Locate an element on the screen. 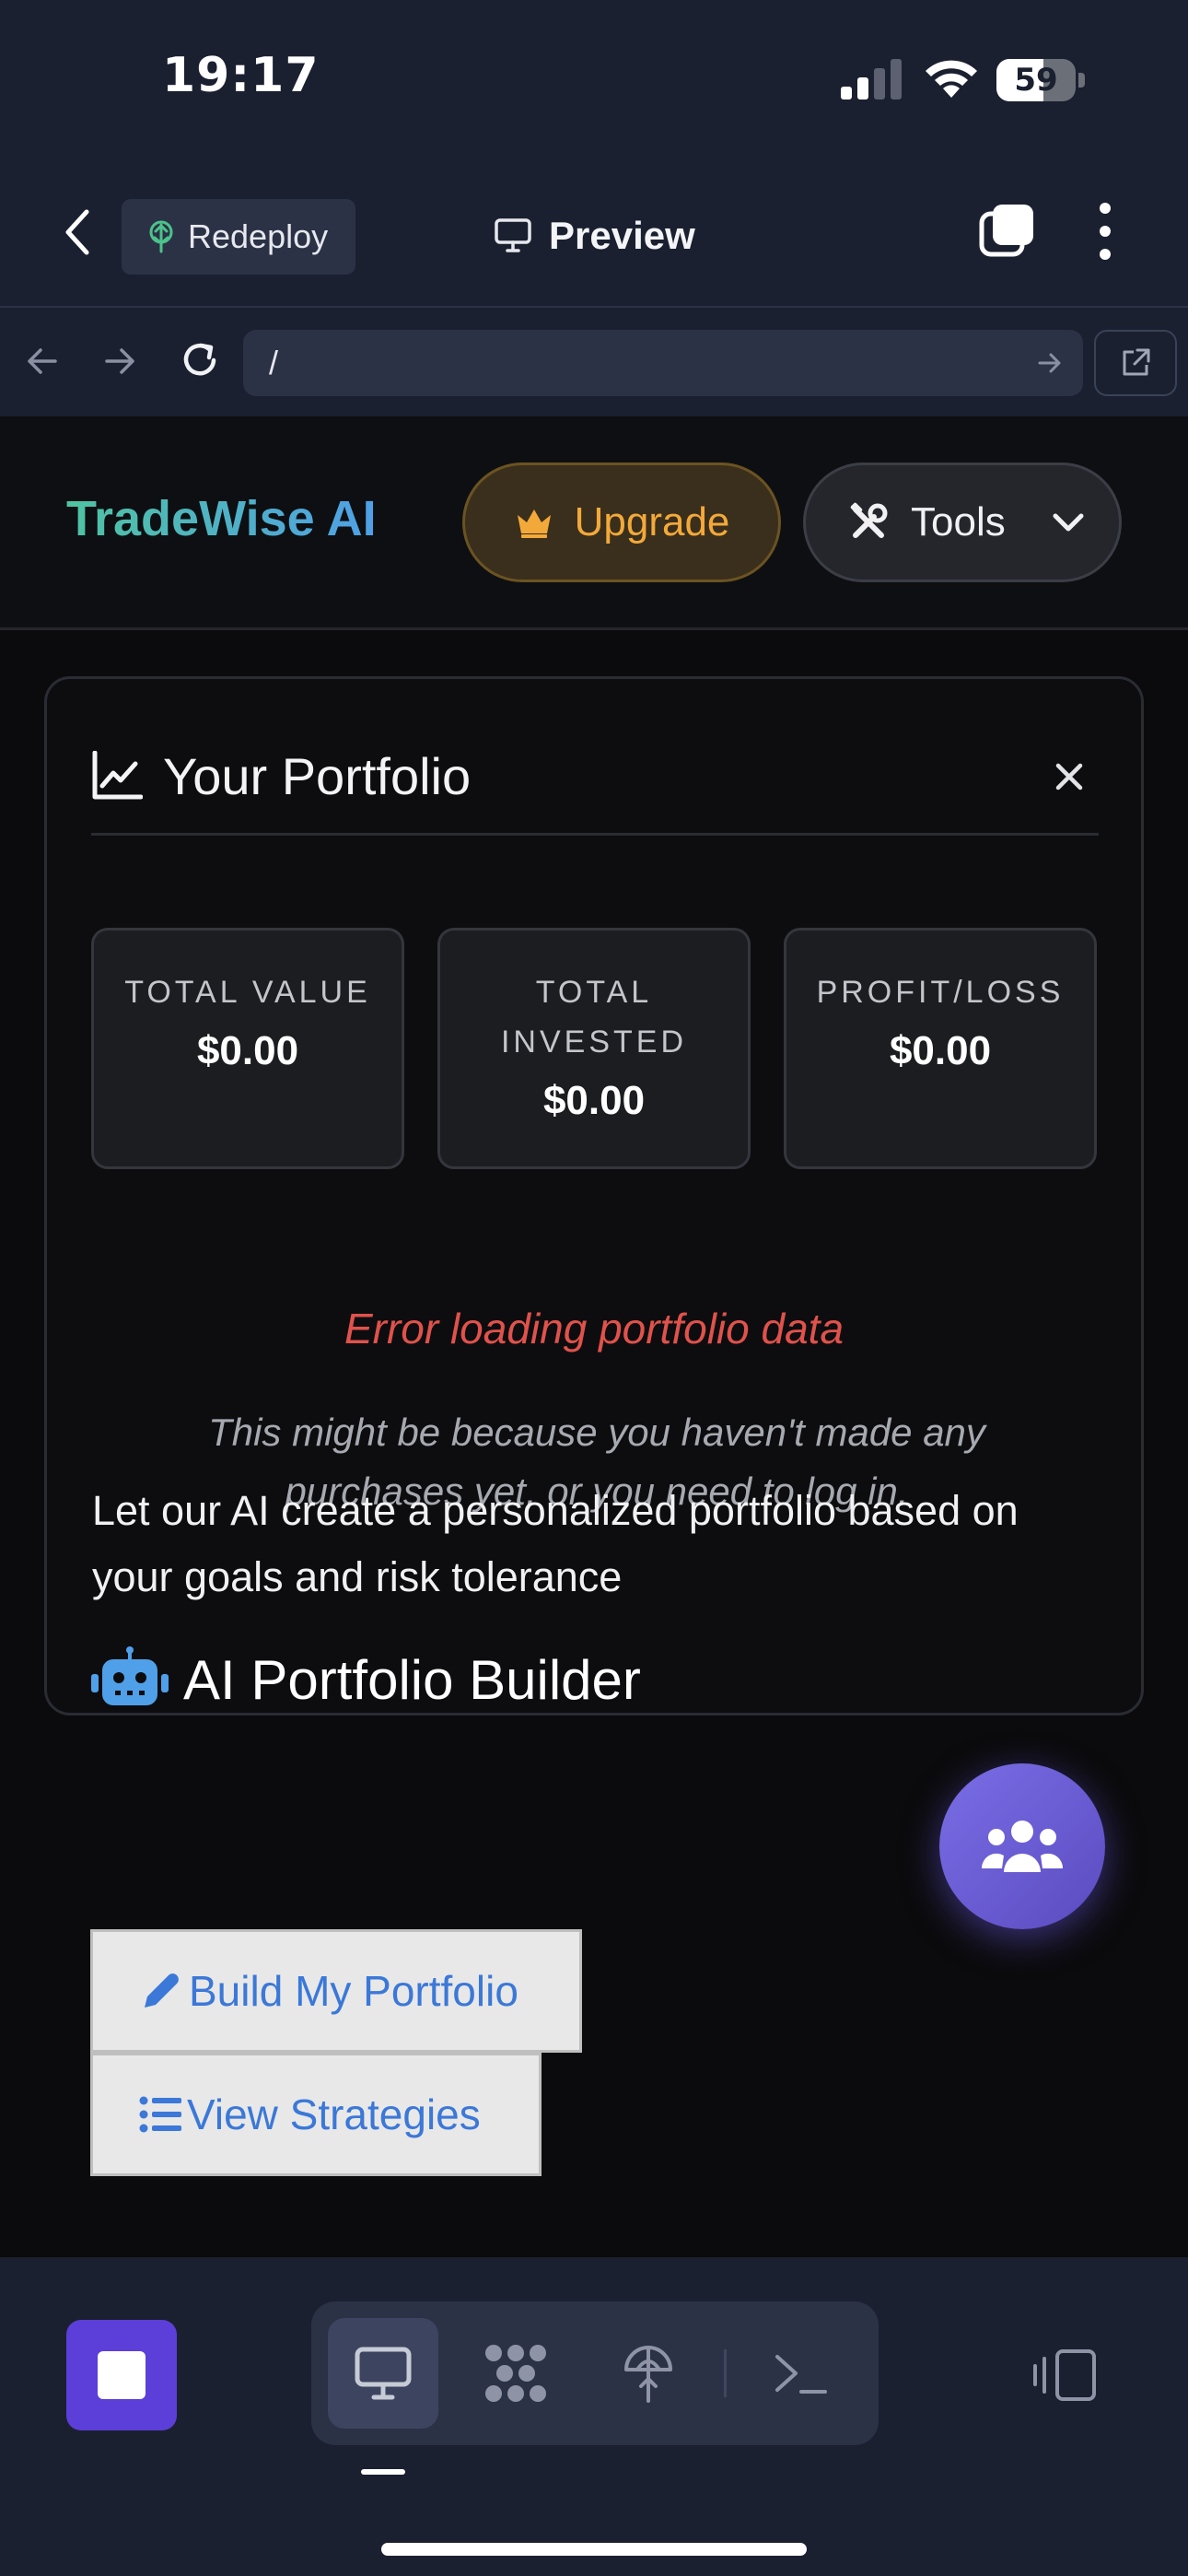 The image size is (1188, 2576). upgrade-label: Upgrade is located at coordinates (652, 521).